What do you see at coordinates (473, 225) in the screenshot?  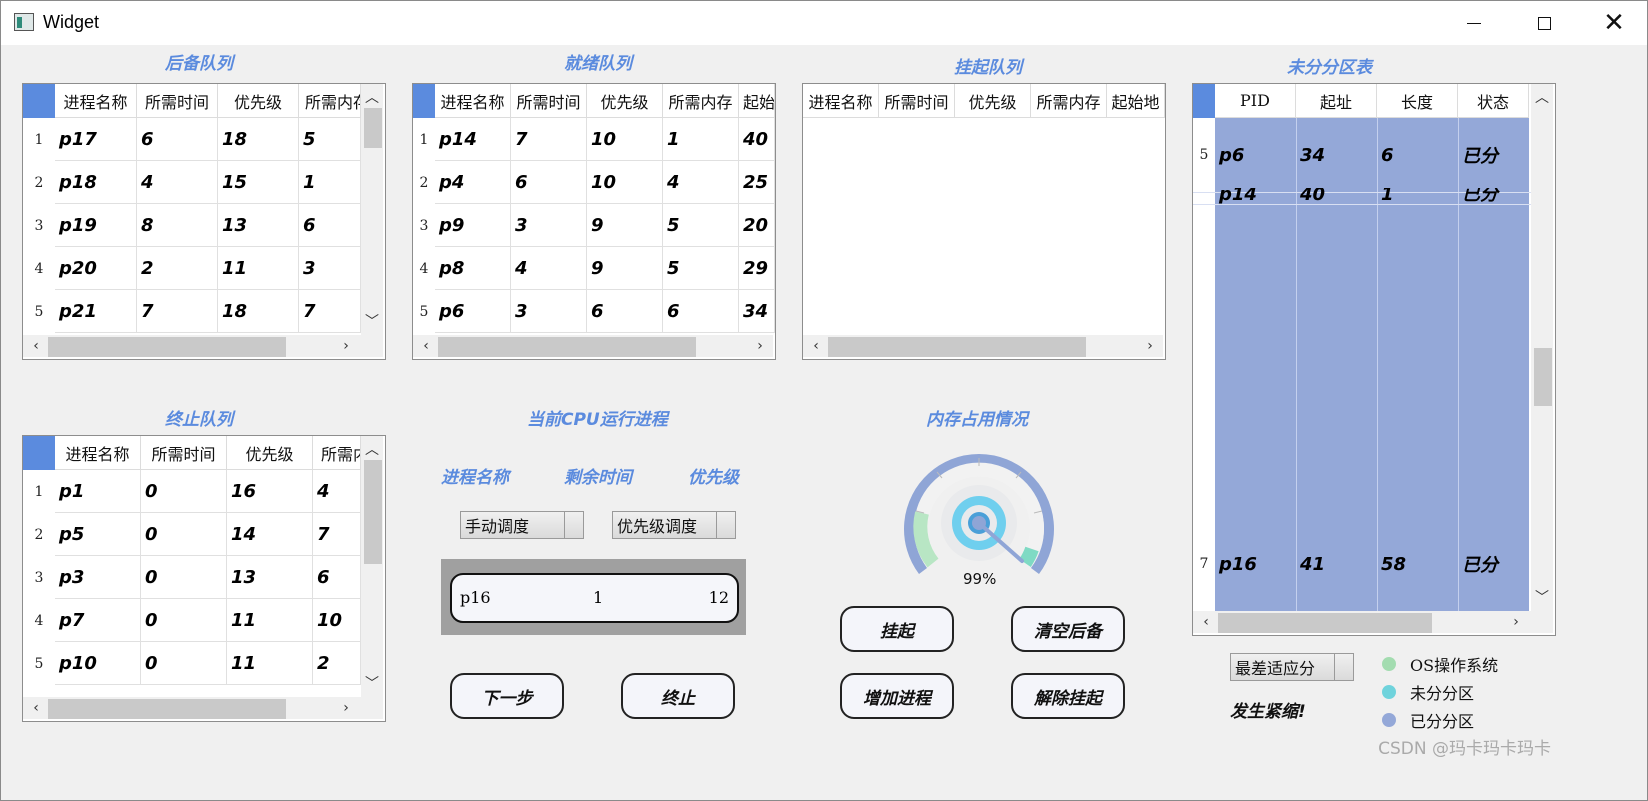 I see `table-cell: p9` at bounding box center [473, 225].